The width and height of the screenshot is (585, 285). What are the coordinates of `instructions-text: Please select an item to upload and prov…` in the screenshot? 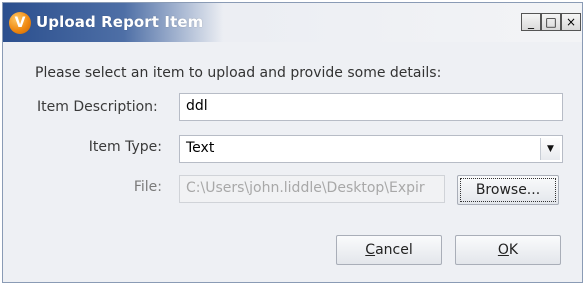 It's located at (238, 73).